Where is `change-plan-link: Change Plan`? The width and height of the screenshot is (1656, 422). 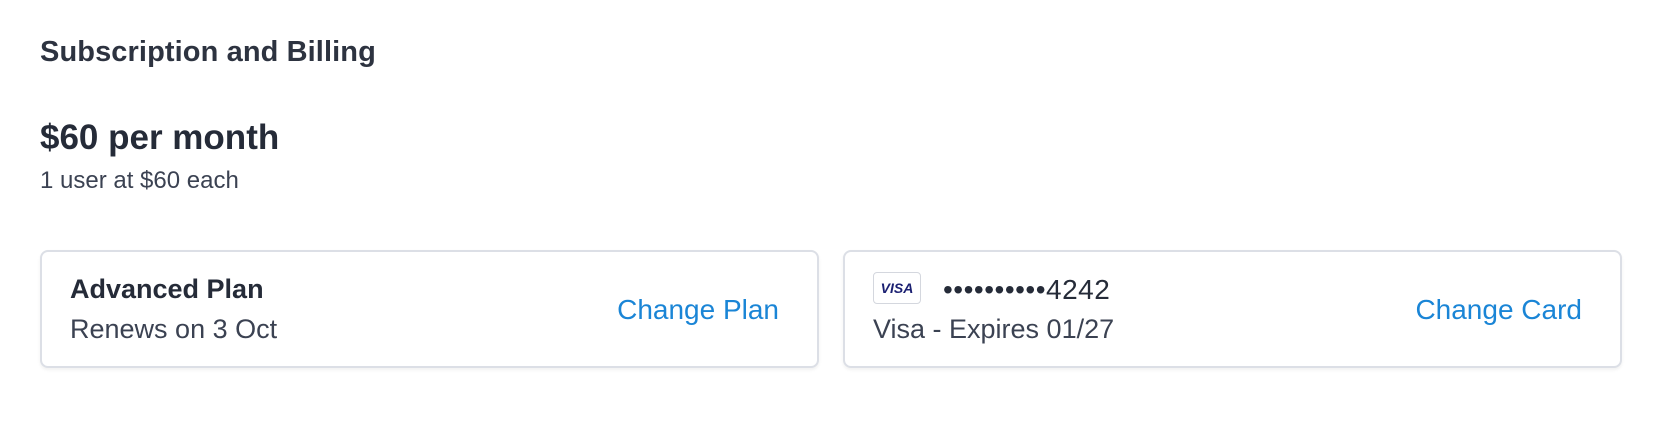 change-plan-link: Change Plan is located at coordinates (698, 310).